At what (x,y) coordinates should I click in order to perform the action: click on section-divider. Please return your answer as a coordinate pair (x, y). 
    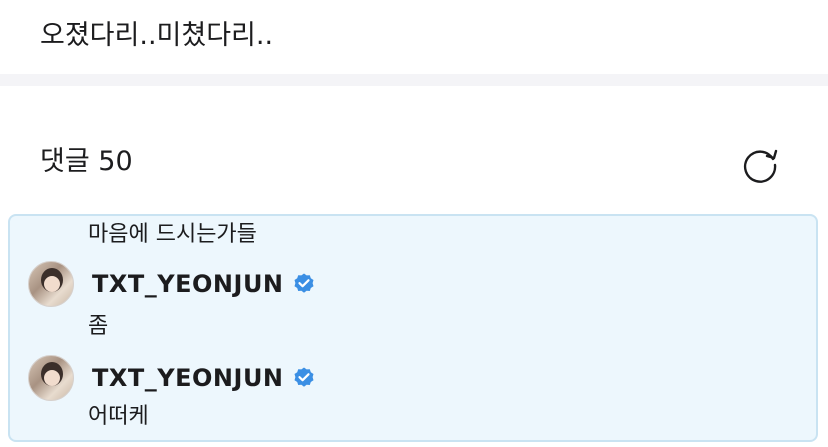
    Looking at the image, I should click on (414, 80).